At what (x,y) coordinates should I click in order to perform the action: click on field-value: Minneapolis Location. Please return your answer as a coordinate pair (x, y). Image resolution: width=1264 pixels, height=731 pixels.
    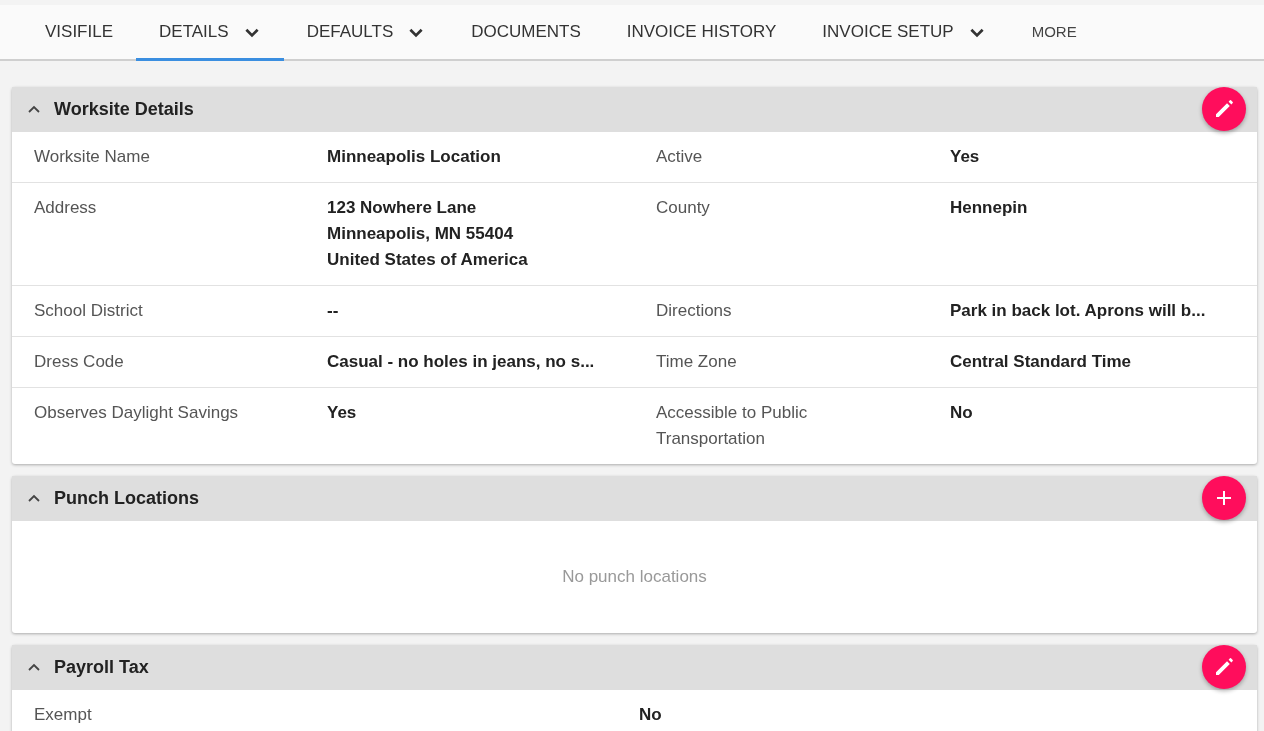
    Looking at the image, I should click on (414, 157).